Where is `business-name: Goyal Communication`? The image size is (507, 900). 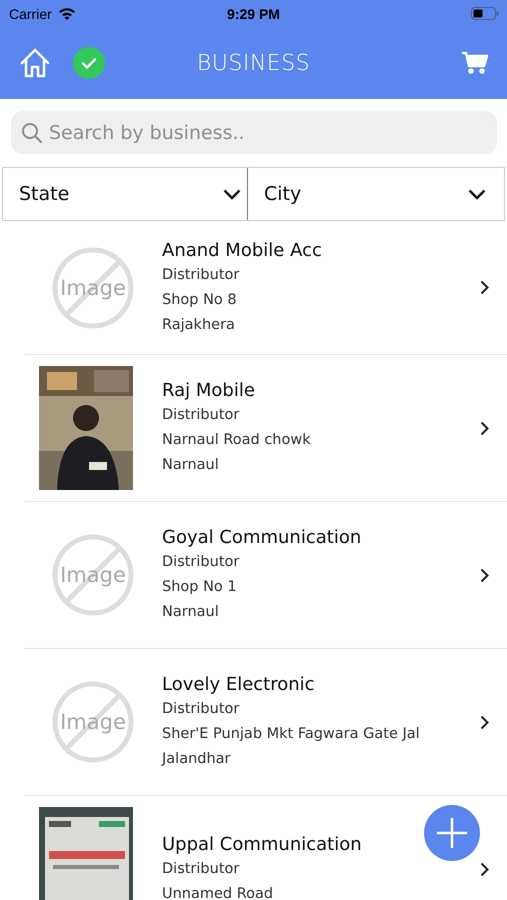
business-name: Goyal Communication is located at coordinates (262, 537).